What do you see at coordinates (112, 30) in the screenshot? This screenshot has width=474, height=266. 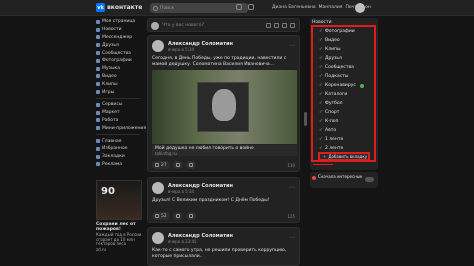 I see `sidebar-item-label: Новости` at bounding box center [112, 30].